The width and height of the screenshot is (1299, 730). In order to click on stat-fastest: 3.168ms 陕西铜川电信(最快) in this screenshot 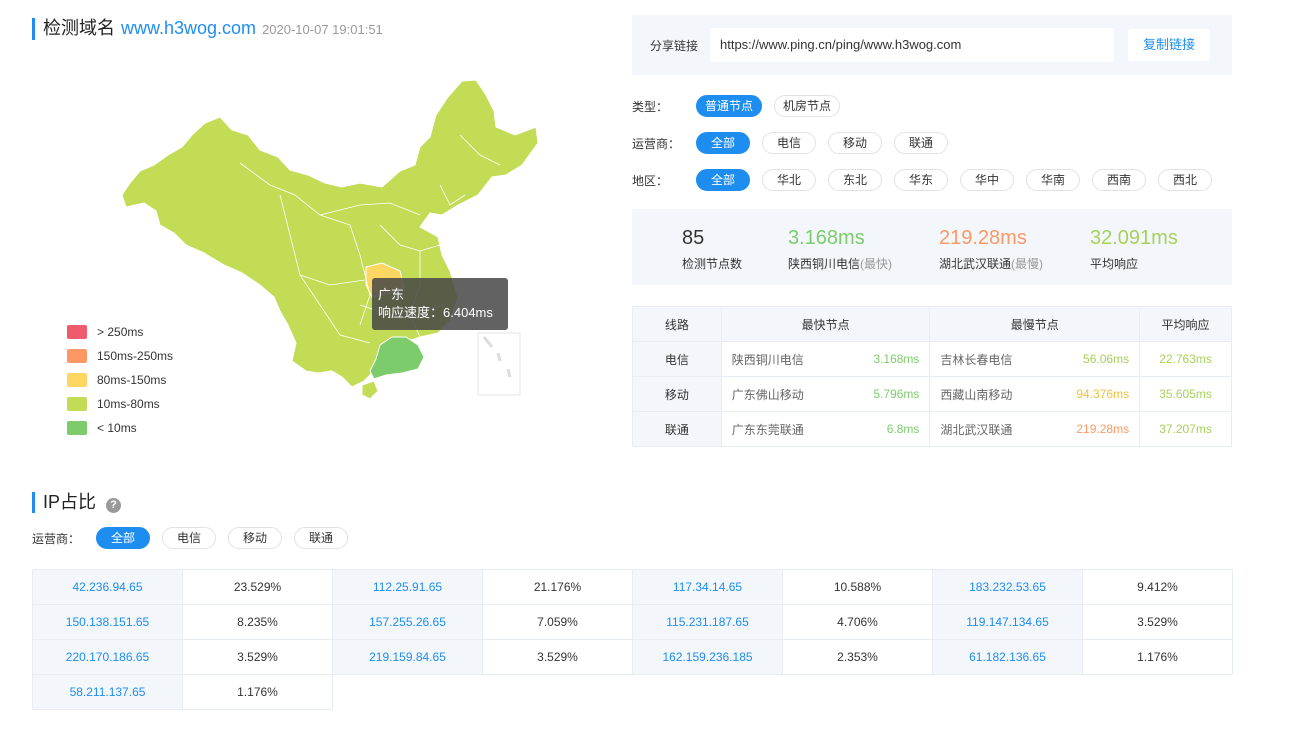, I will do `click(840, 249)`.